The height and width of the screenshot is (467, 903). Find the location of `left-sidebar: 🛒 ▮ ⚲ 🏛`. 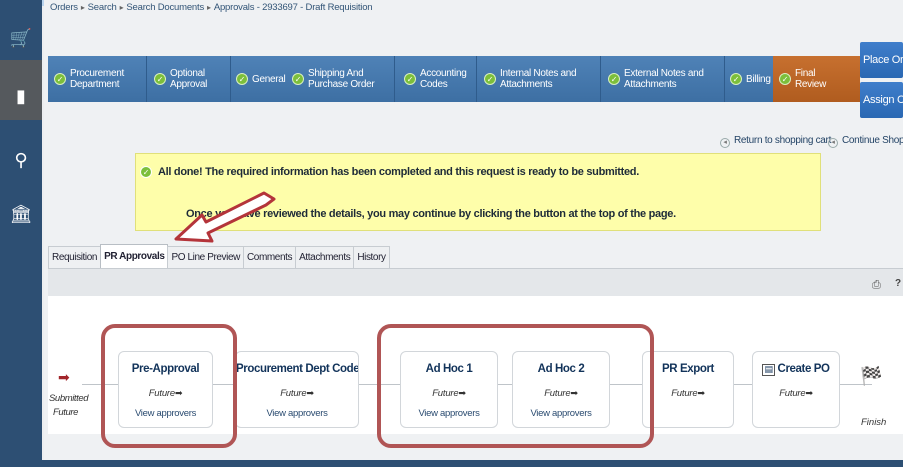

left-sidebar: 🛒 ▮ ⚲ 🏛 is located at coordinates (21, 233).